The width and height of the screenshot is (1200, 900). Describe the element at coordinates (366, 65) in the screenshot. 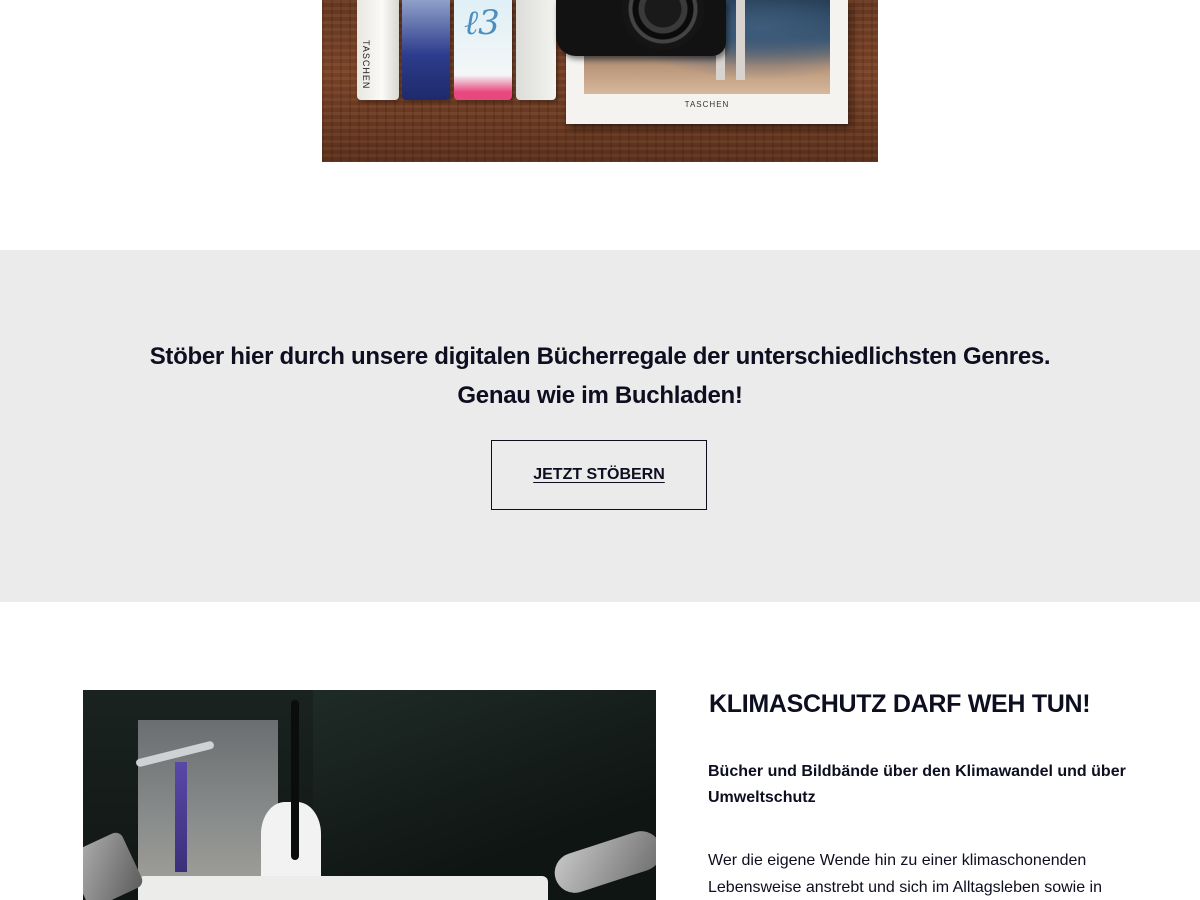

I see `book-spine-label: TASCHEN` at that location.